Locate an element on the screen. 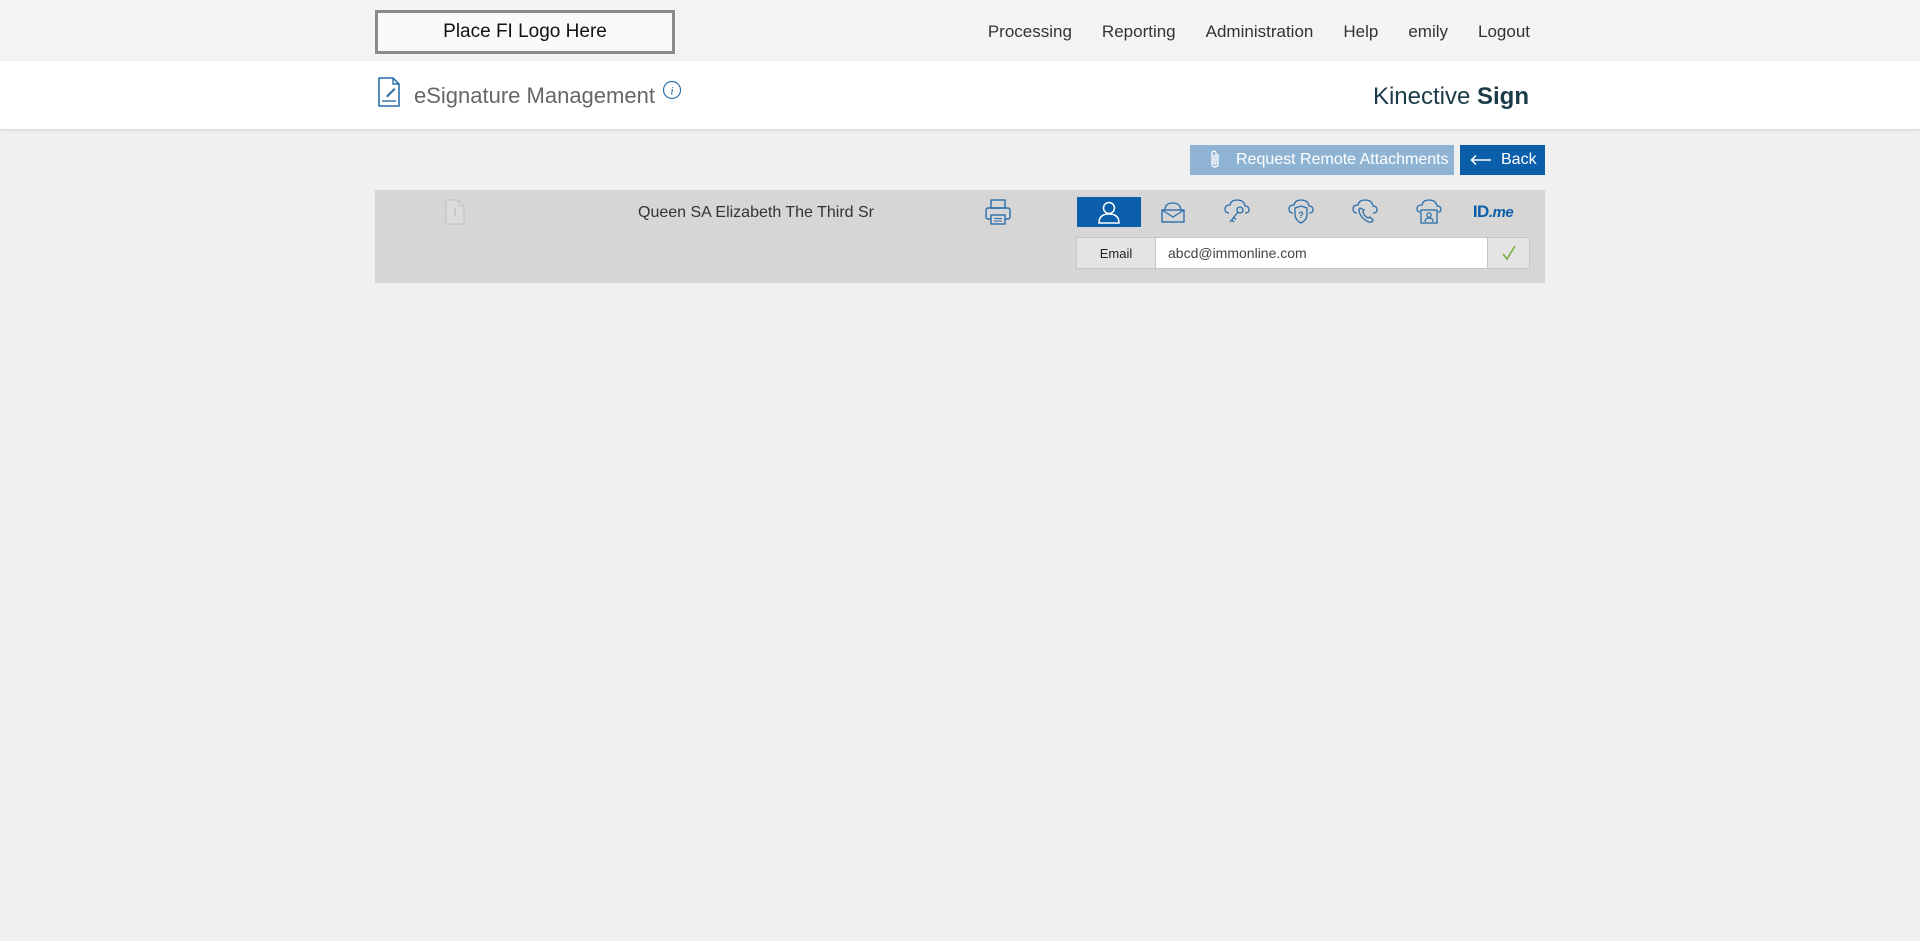 The width and height of the screenshot is (1920, 941). tab-key-cloud is located at coordinates (1237, 212).